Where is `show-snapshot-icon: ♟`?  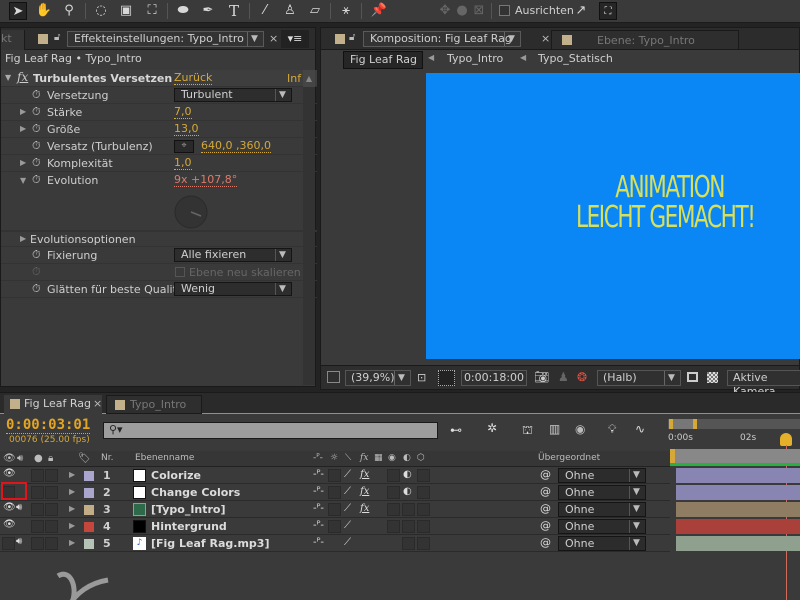 show-snapshot-icon: ♟ is located at coordinates (563, 377).